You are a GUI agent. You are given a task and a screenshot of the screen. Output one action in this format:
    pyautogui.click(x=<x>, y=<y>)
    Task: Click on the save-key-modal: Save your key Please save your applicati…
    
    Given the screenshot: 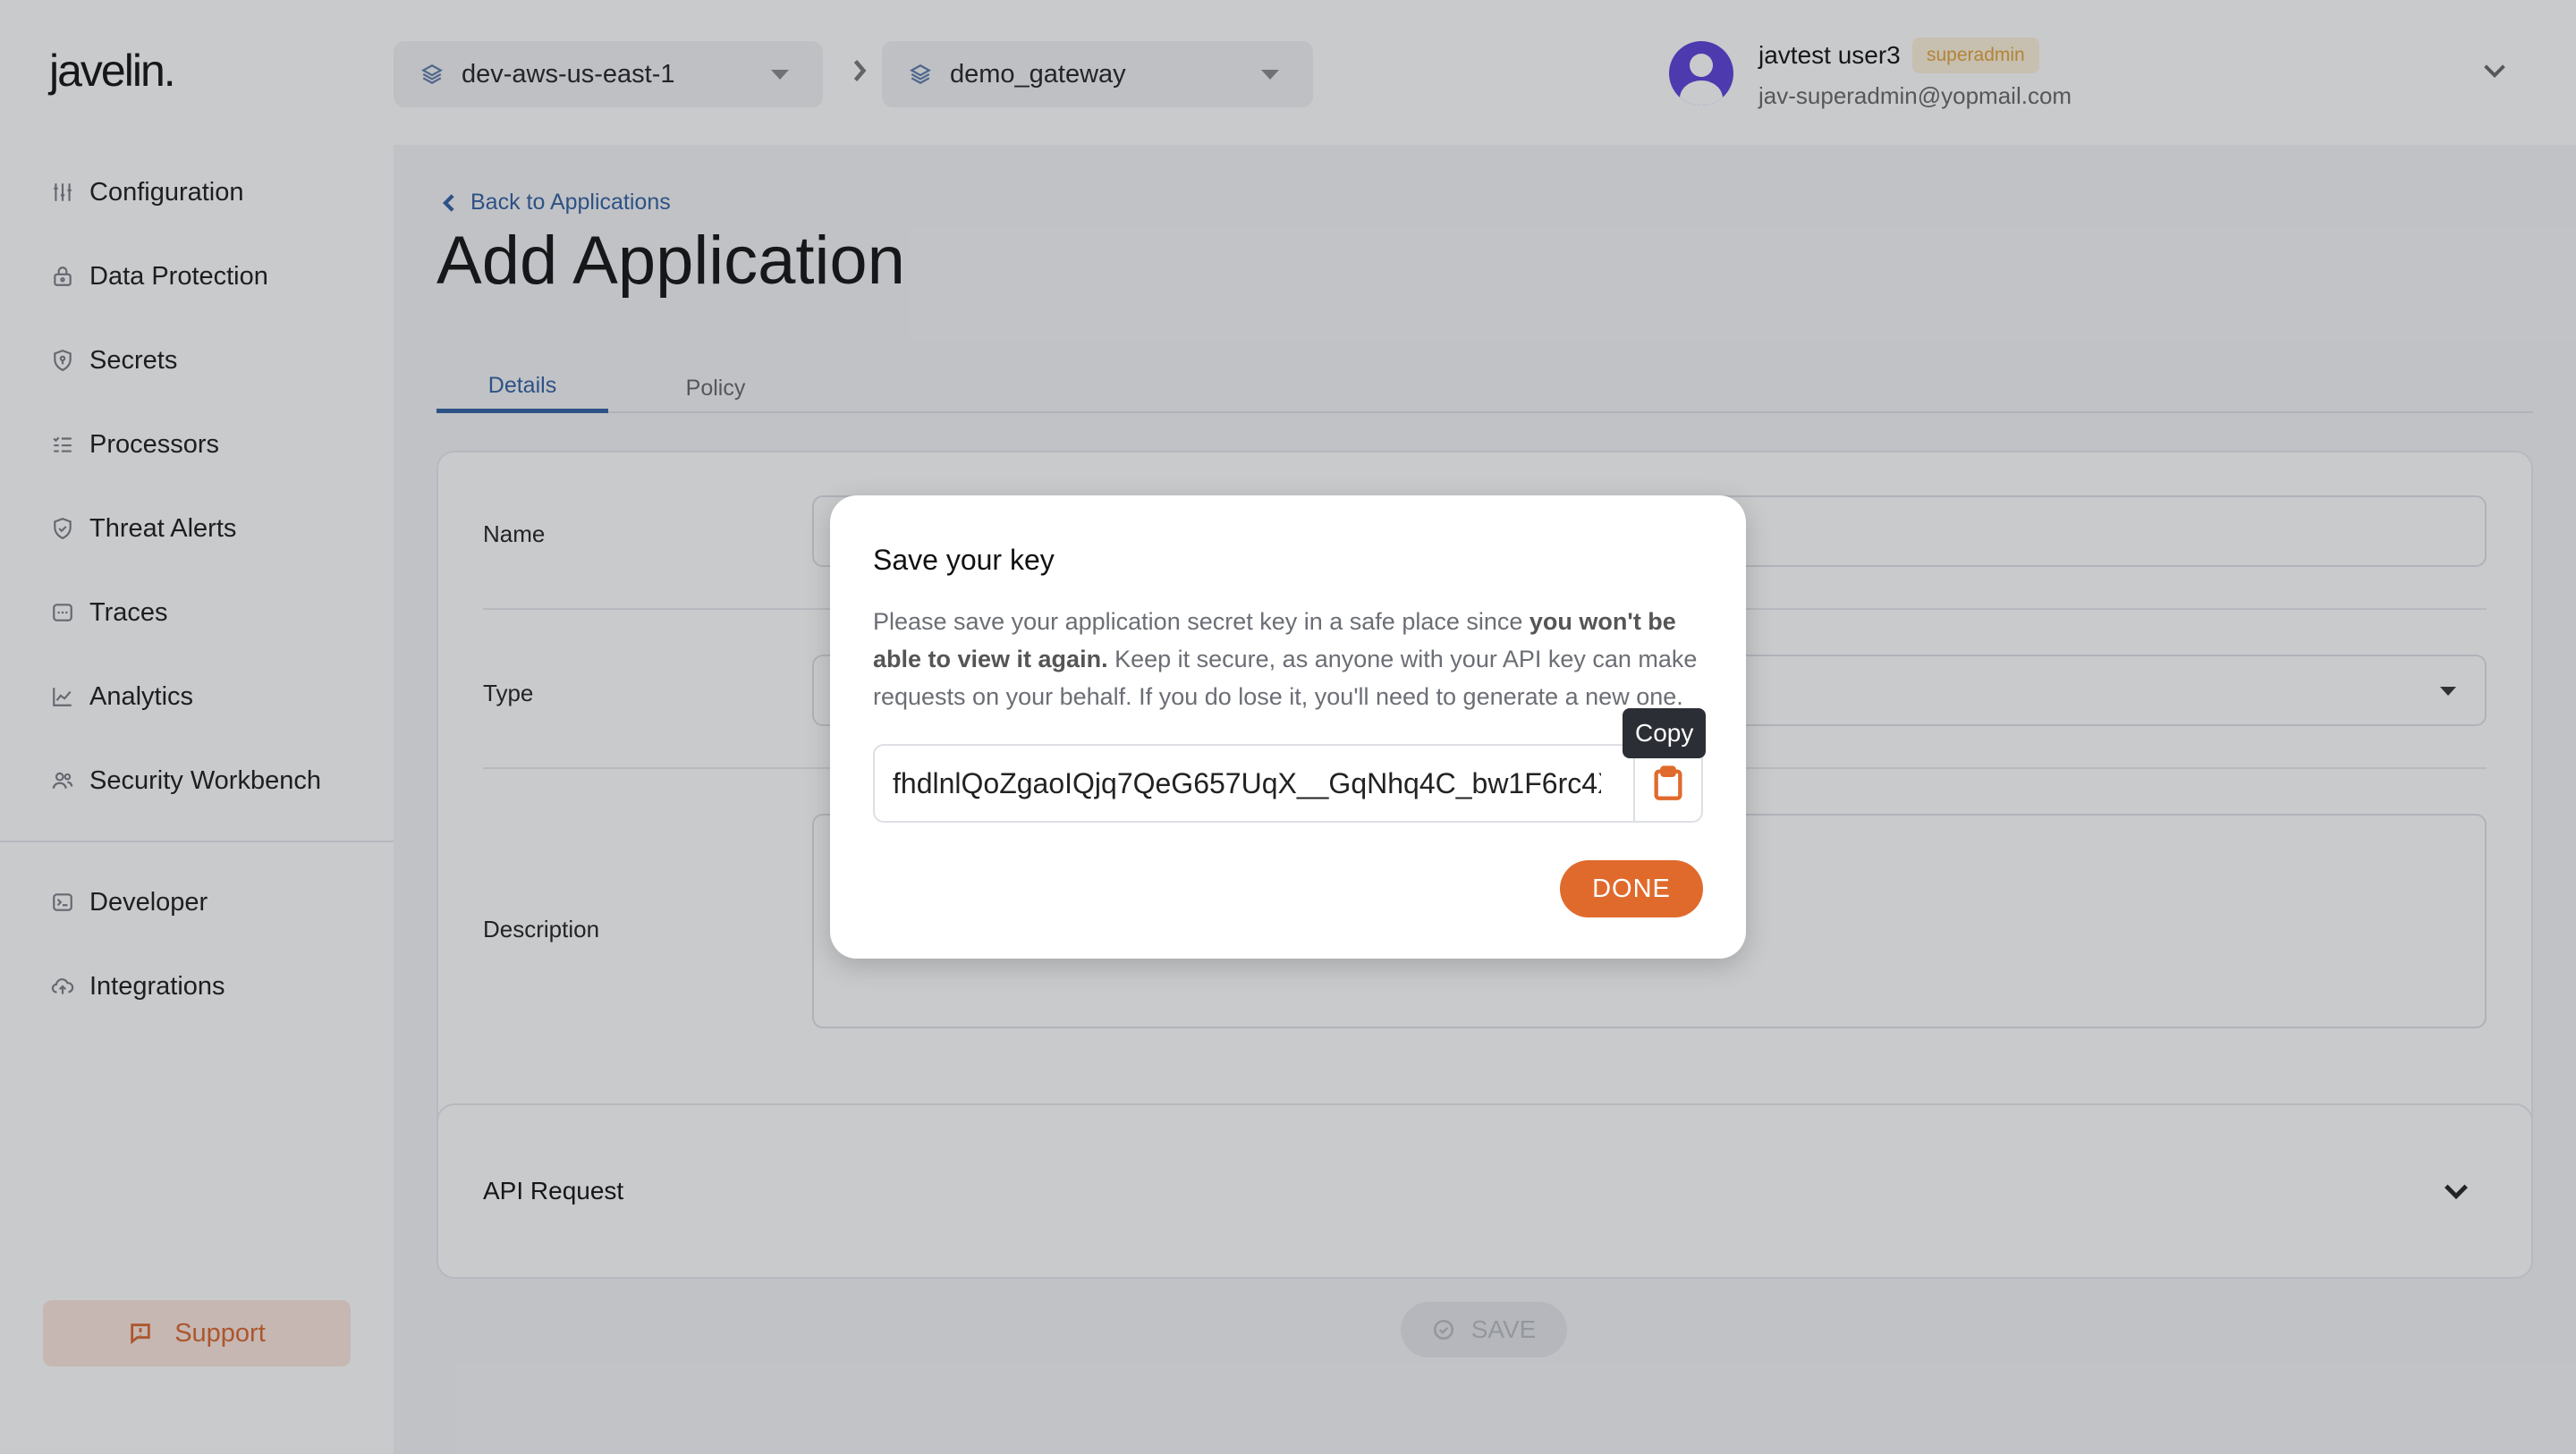 What is the action you would take?
    pyautogui.click(x=1288, y=727)
    